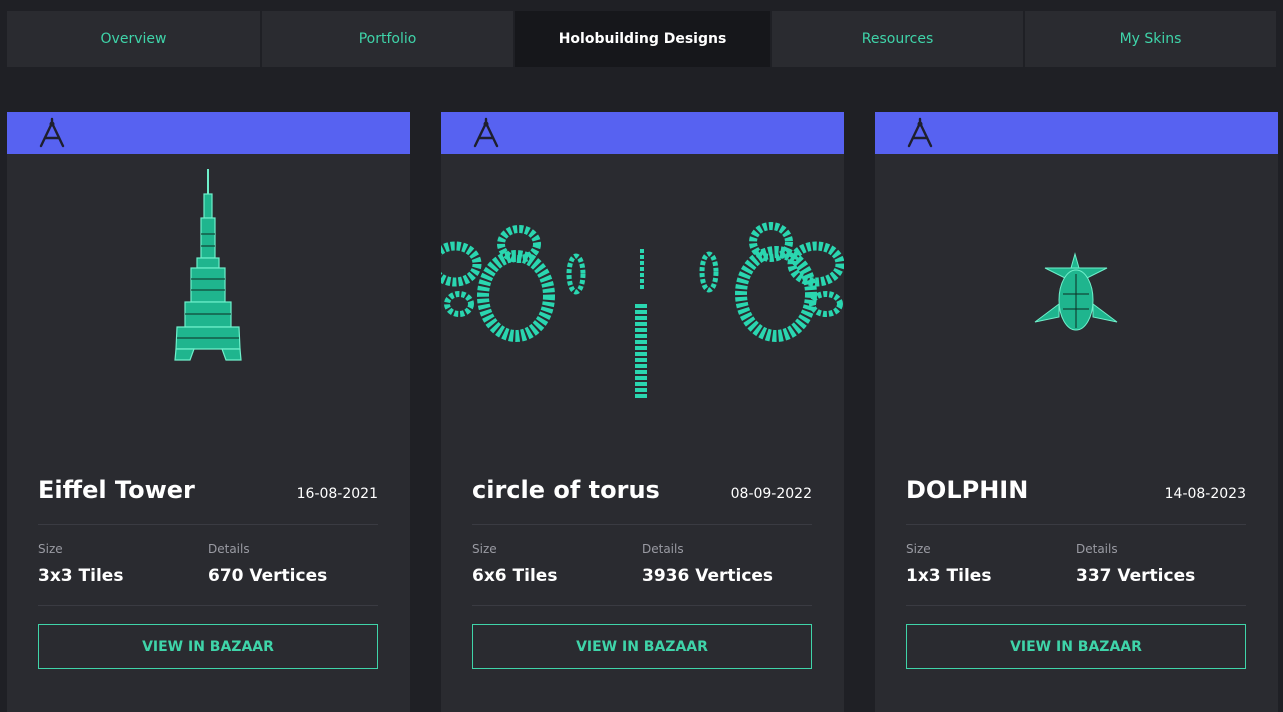  I want to click on tab-holobuilding-designs: Holobuilding Designs, so click(643, 39).